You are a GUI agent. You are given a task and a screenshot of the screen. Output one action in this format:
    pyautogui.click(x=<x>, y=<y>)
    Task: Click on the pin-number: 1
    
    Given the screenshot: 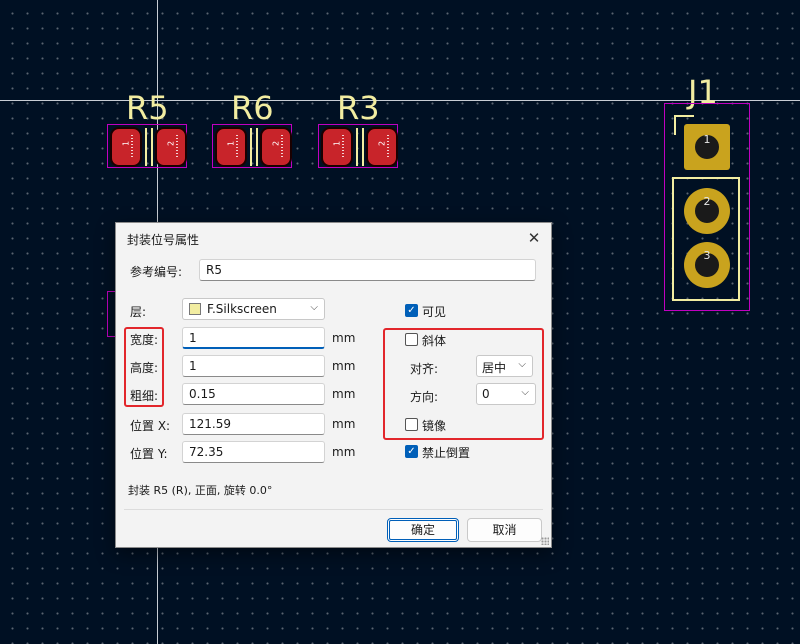 What is the action you would take?
    pyautogui.click(x=707, y=139)
    